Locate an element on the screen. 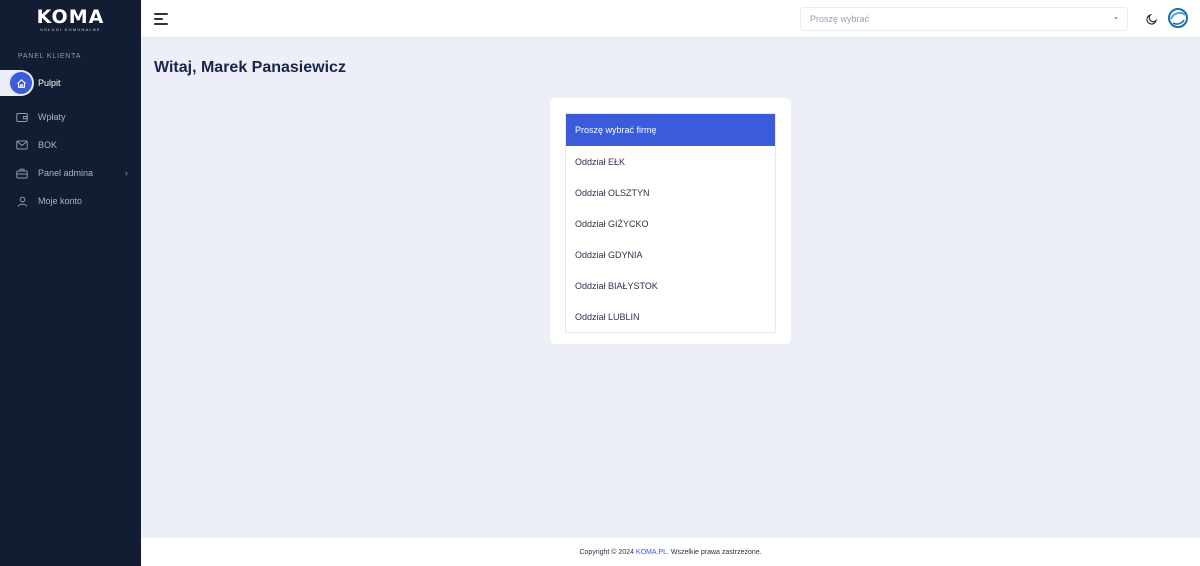 The height and width of the screenshot is (566, 1200). sidebar-item-label: Panel admina is located at coordinates (66, 173).